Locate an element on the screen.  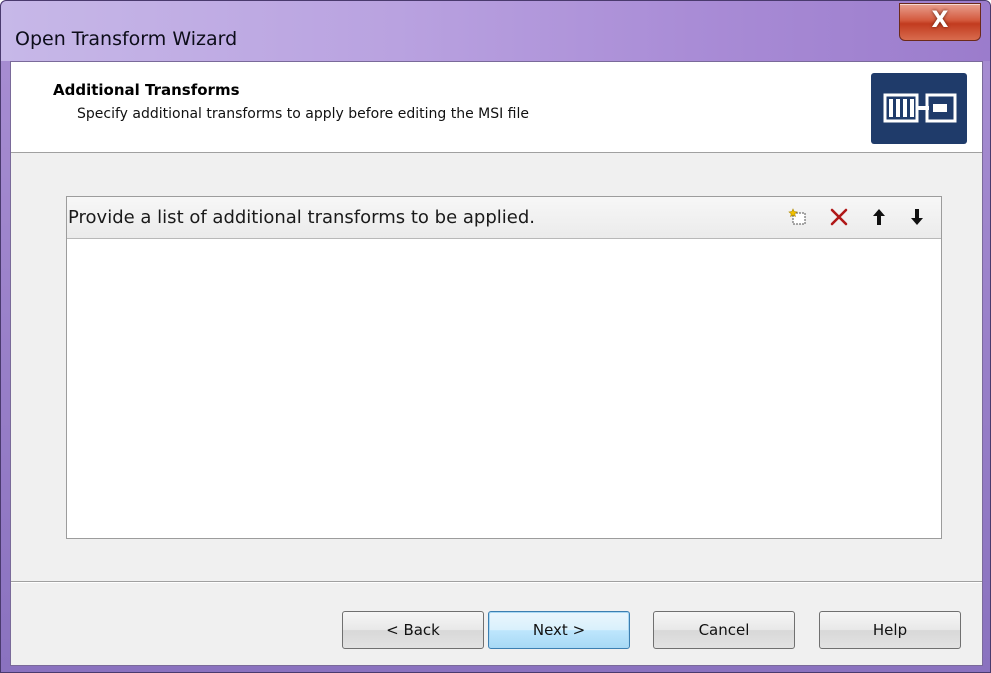
back-button: < Back is located at coordinates (413, 630).